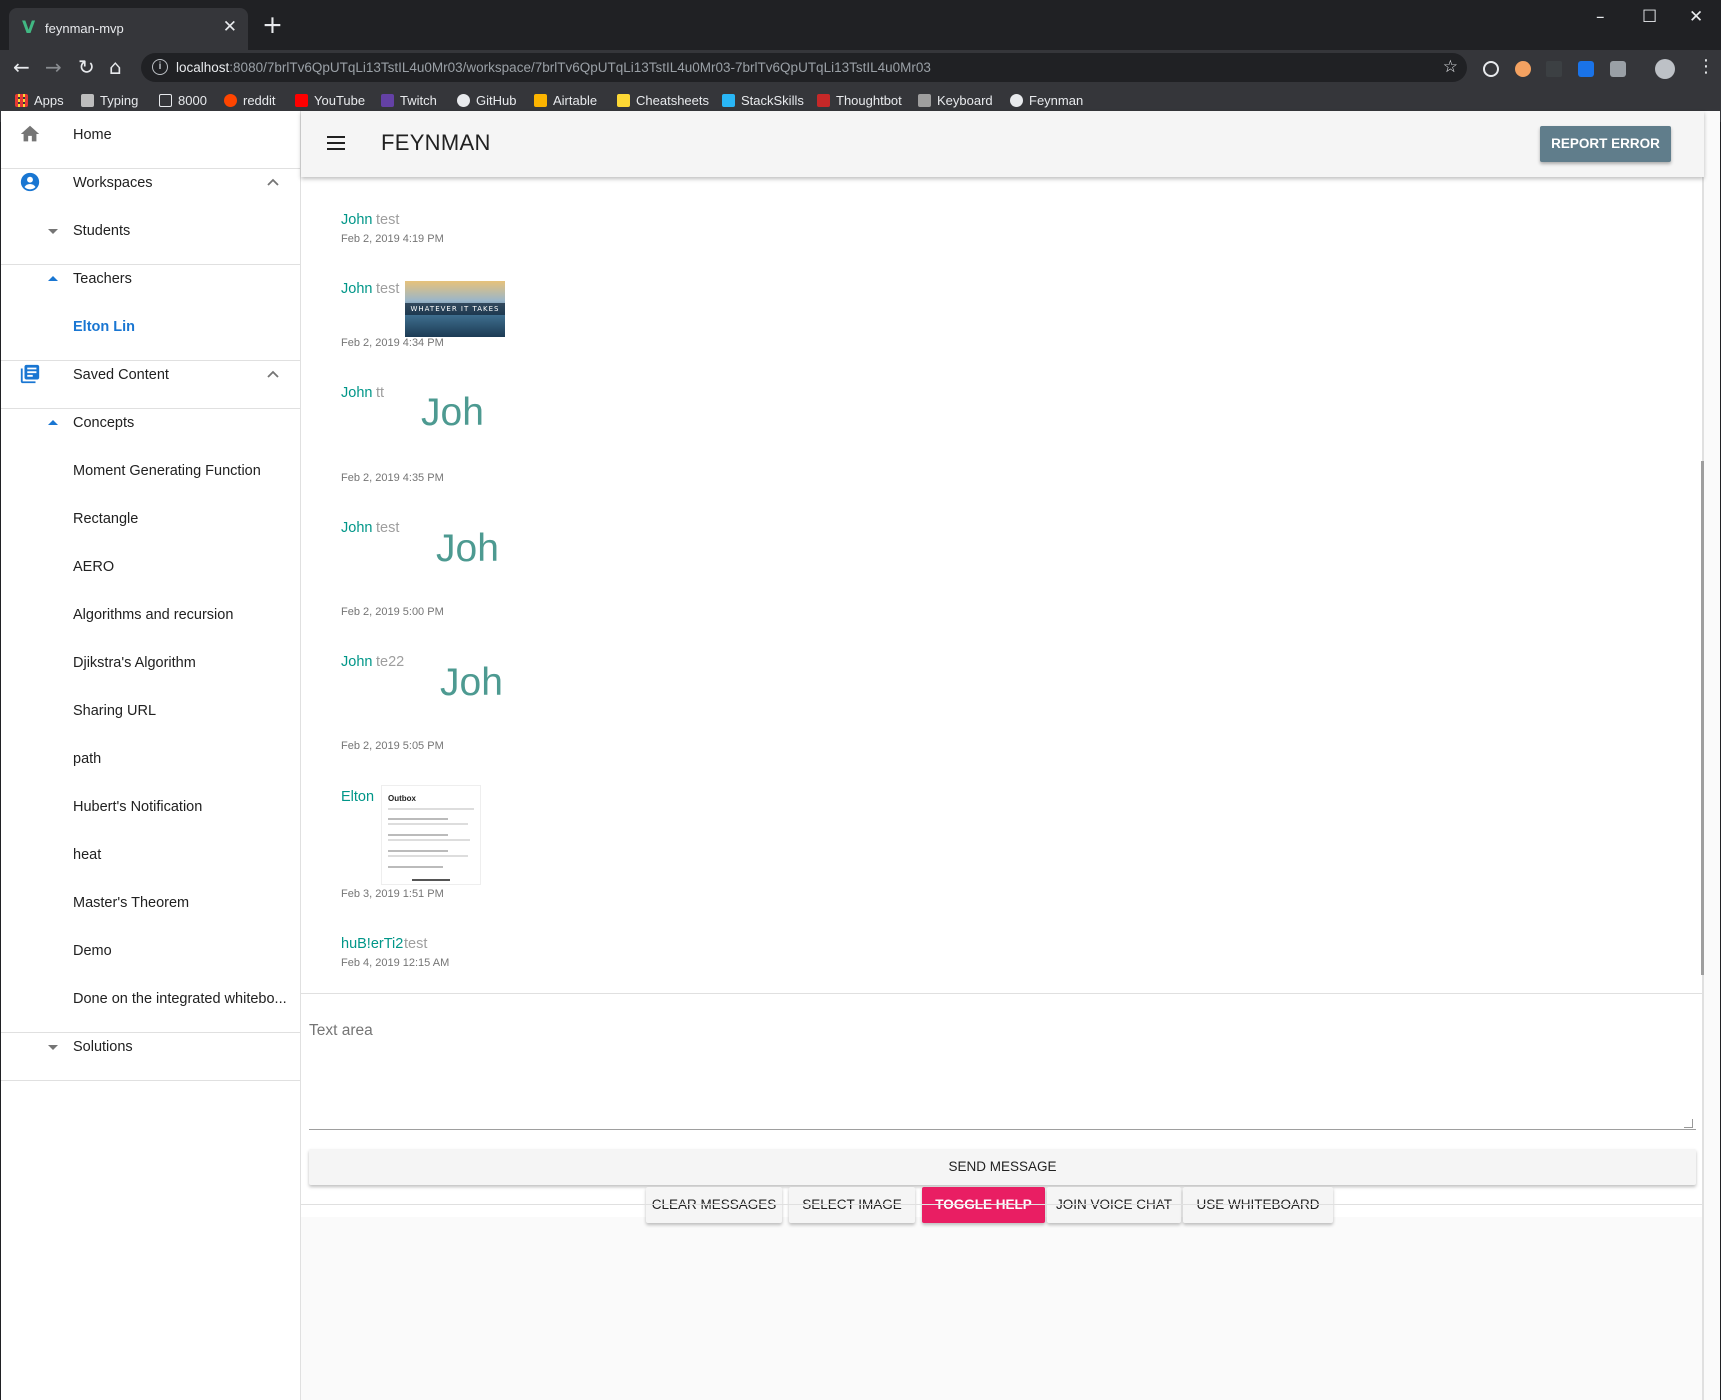  What do you see at coordinates (1450, 67) in the screenshot?
I see `bookmark-star-icon: ☆` at bounding box center [1450, 67].